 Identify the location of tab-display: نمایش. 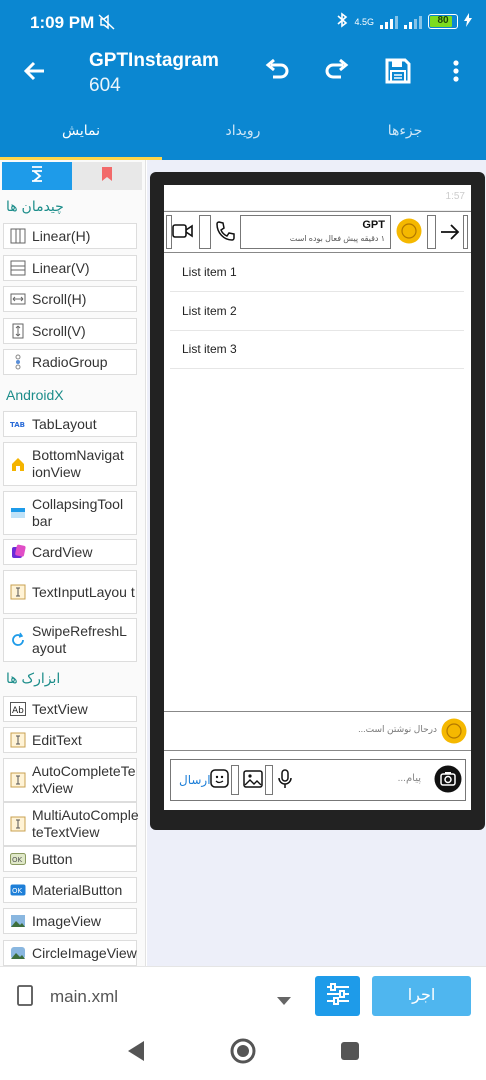
(81, 130).